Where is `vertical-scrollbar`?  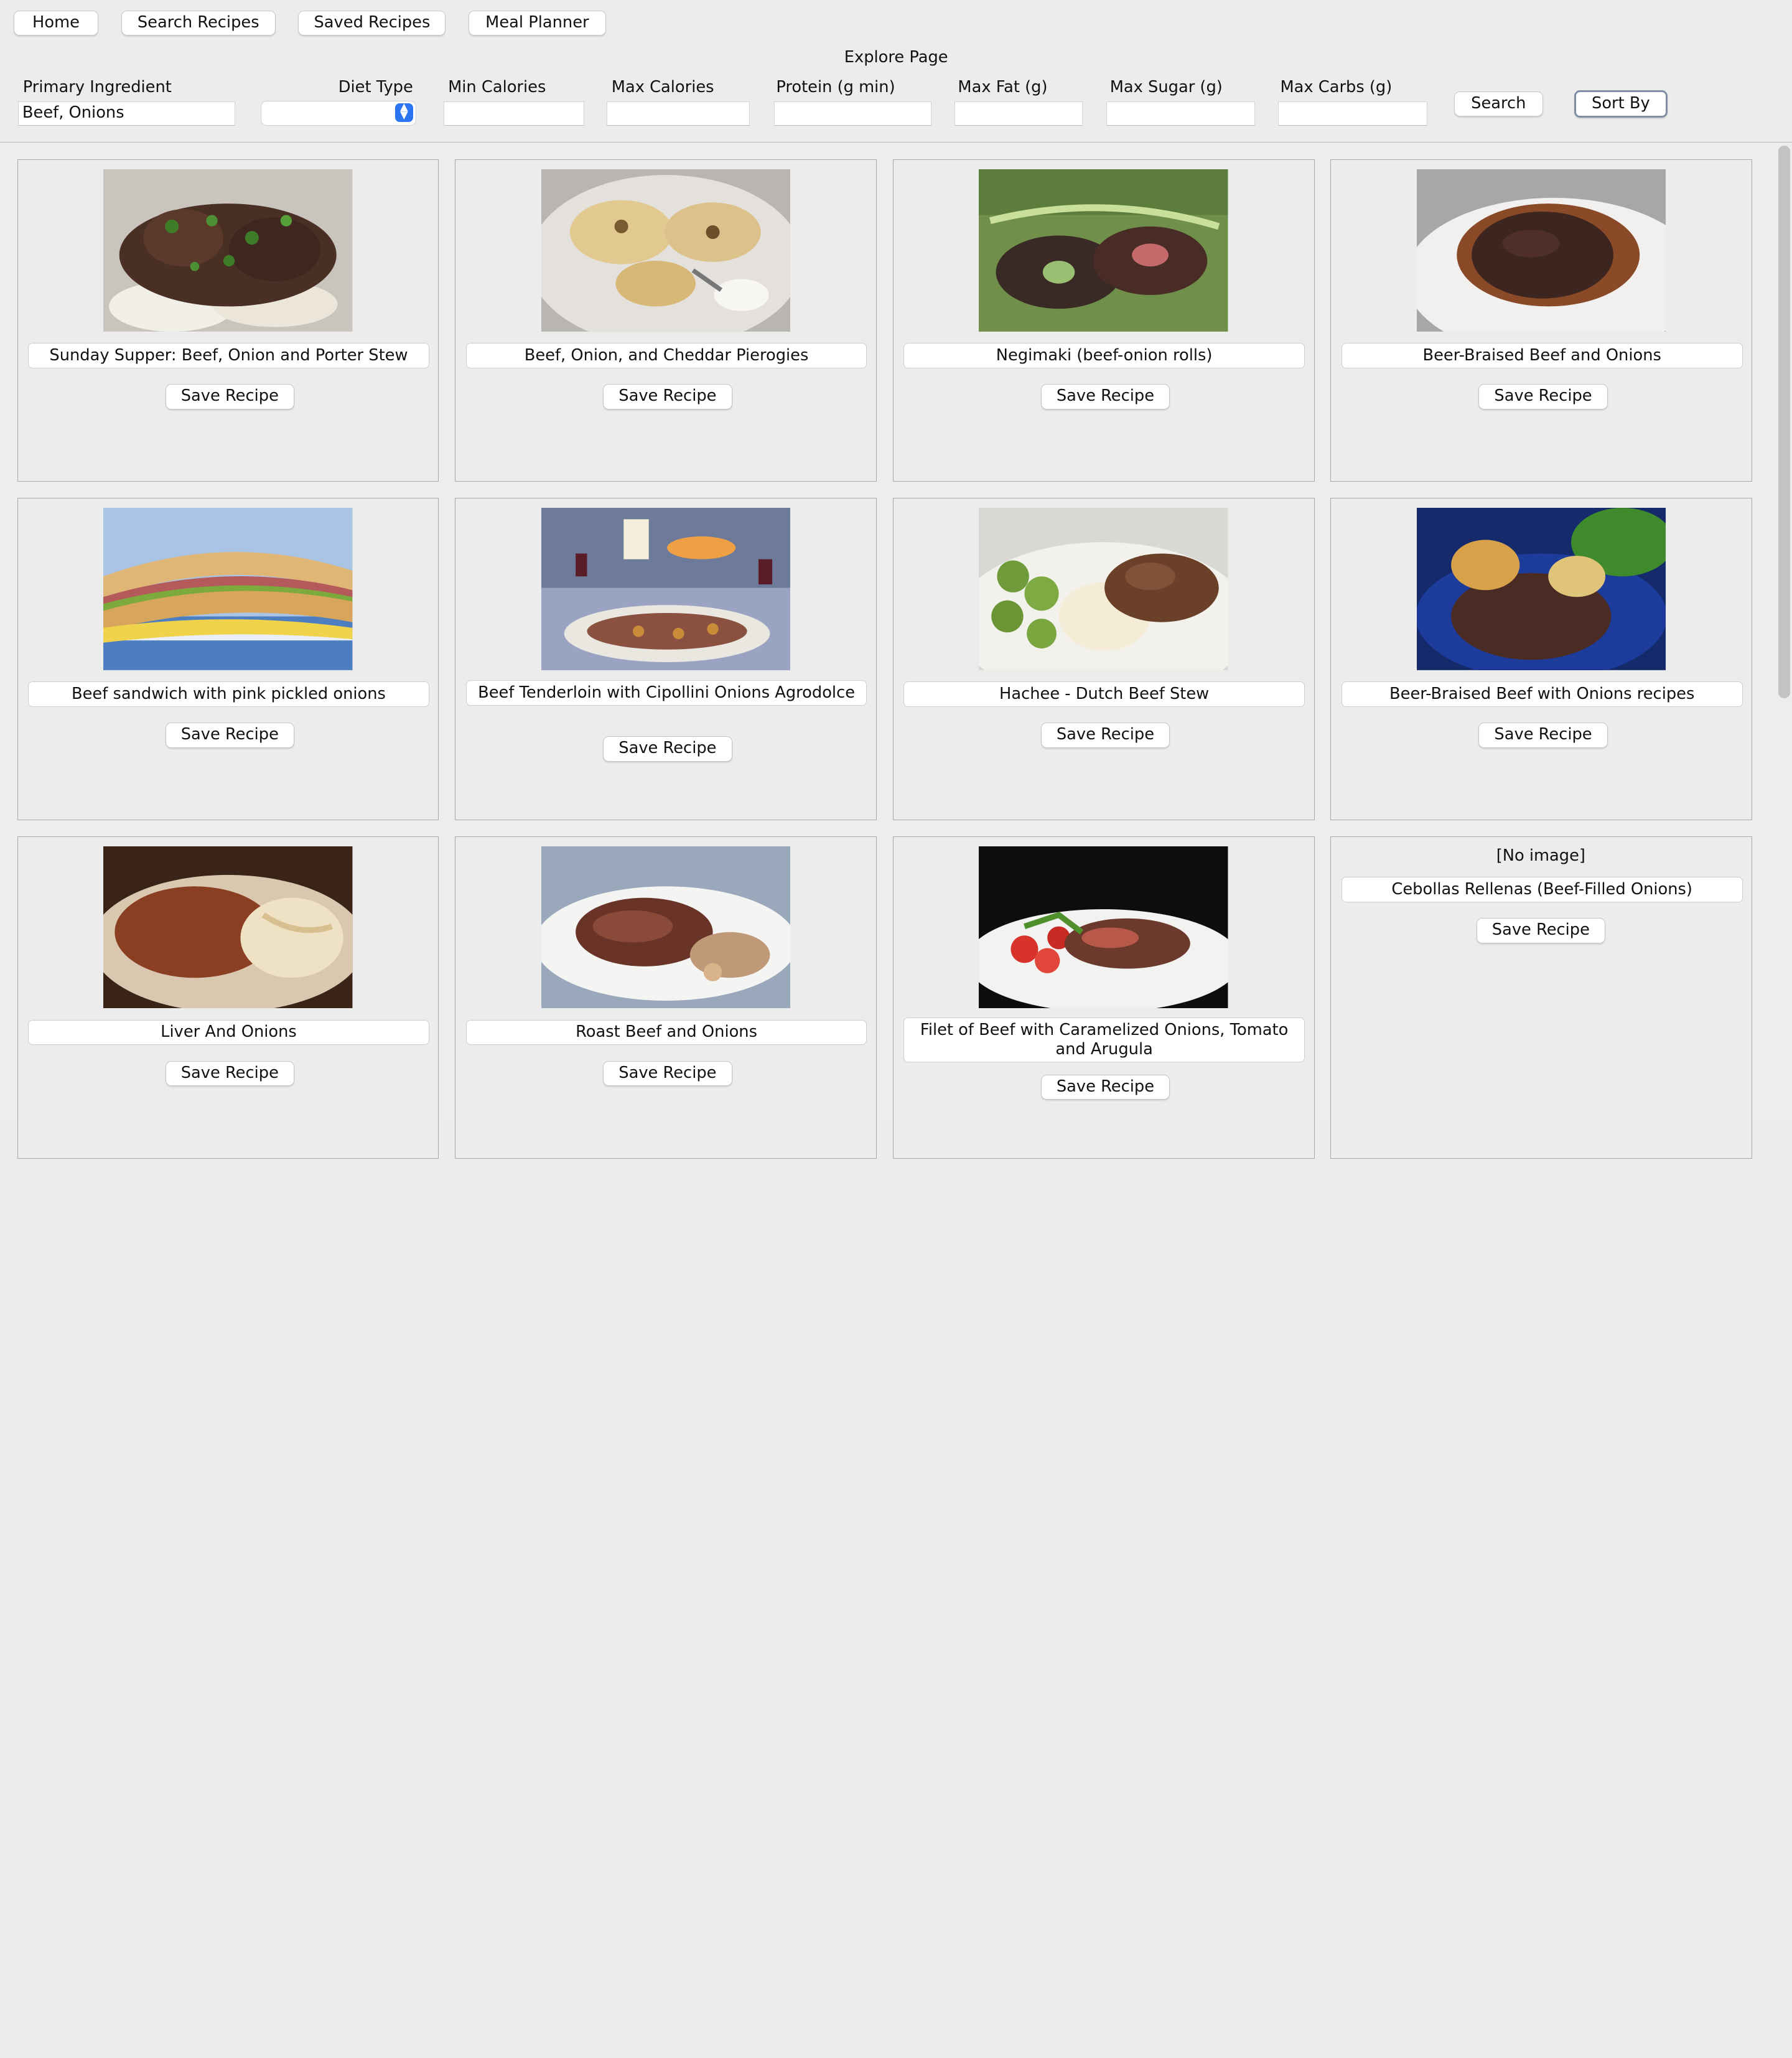
vertical-scrollbar is located at coordinates (1784, 422).